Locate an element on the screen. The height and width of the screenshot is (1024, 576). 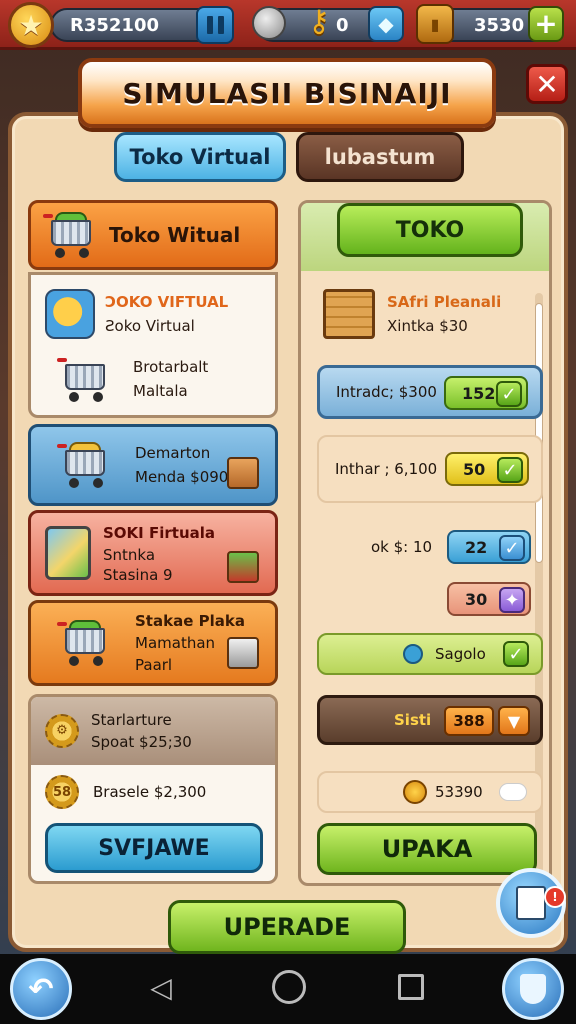
chest-icon is located at coordinates (243, 567).